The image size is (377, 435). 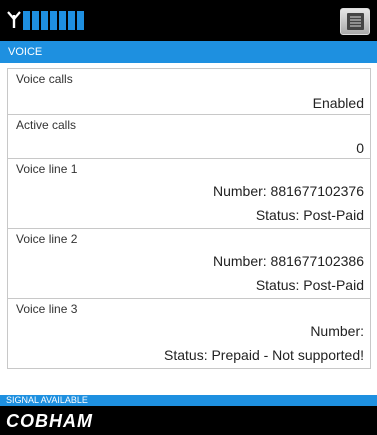 What do you see at coordinates (288, 261) in the screenshot?
I see `voice-line-number: Number: 881677102386` at bounding box center [288, 261].